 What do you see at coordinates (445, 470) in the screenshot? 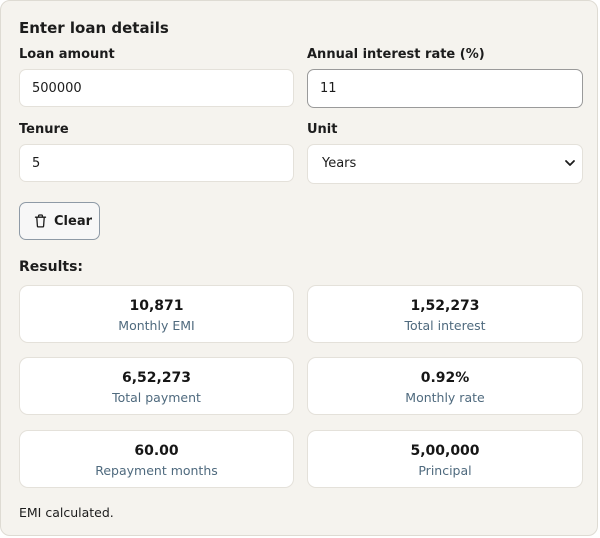
I see `result-caption: Principal` at bounding box center [445, 470].